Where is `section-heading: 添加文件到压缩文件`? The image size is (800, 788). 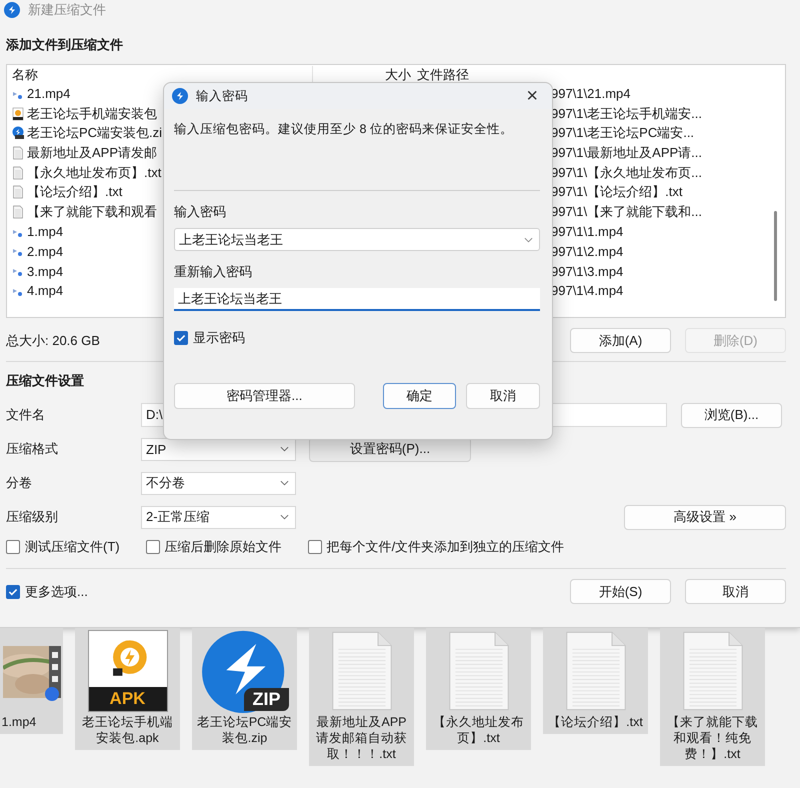
section-heading: 添加文件到压缩文件 is located at coordinates (65, 45).